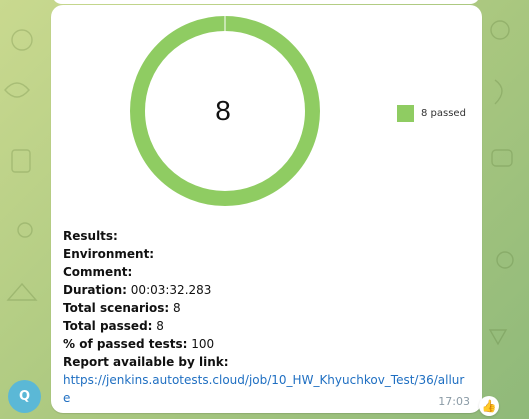  What do you see at coordinates (160, 326) in the screenshot?
I see `total-passed-value: 8` at bounding box center [160, 326].